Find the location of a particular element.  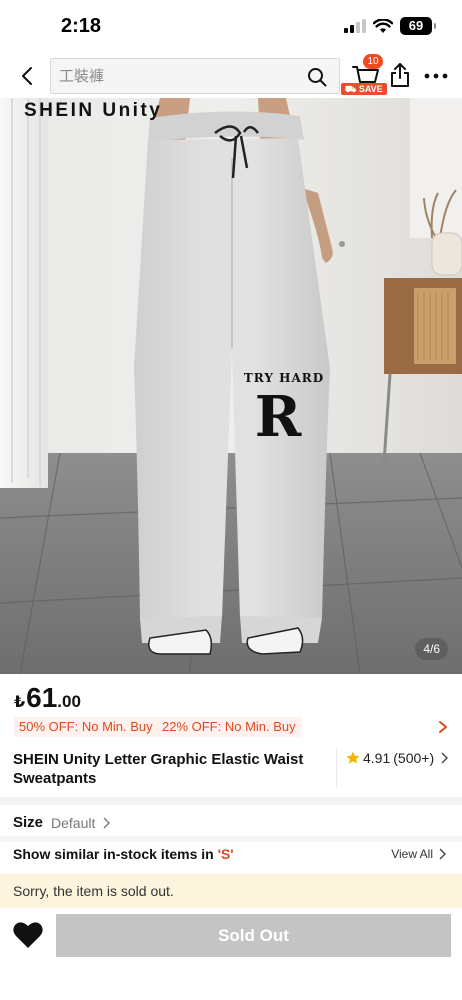

print-letter: R is located at coordinates (278, 417).